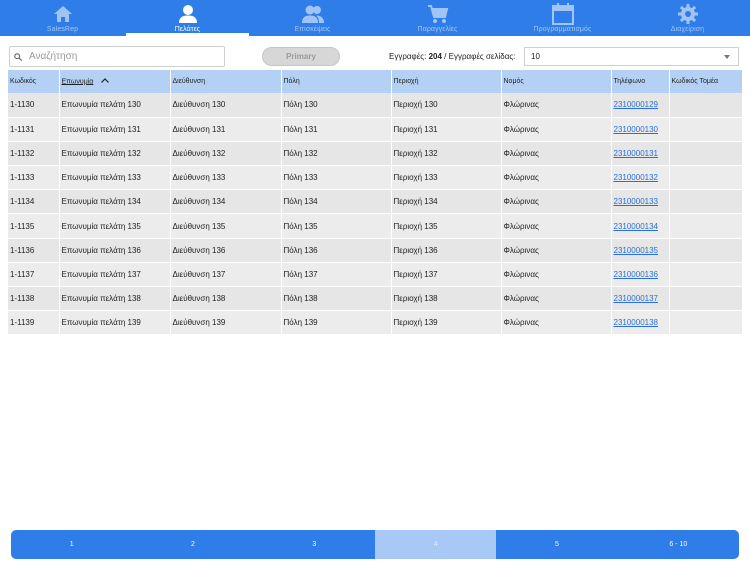  Describe the element at coordinates (124, 56) in the screenshot. I see `search-input` at that location.